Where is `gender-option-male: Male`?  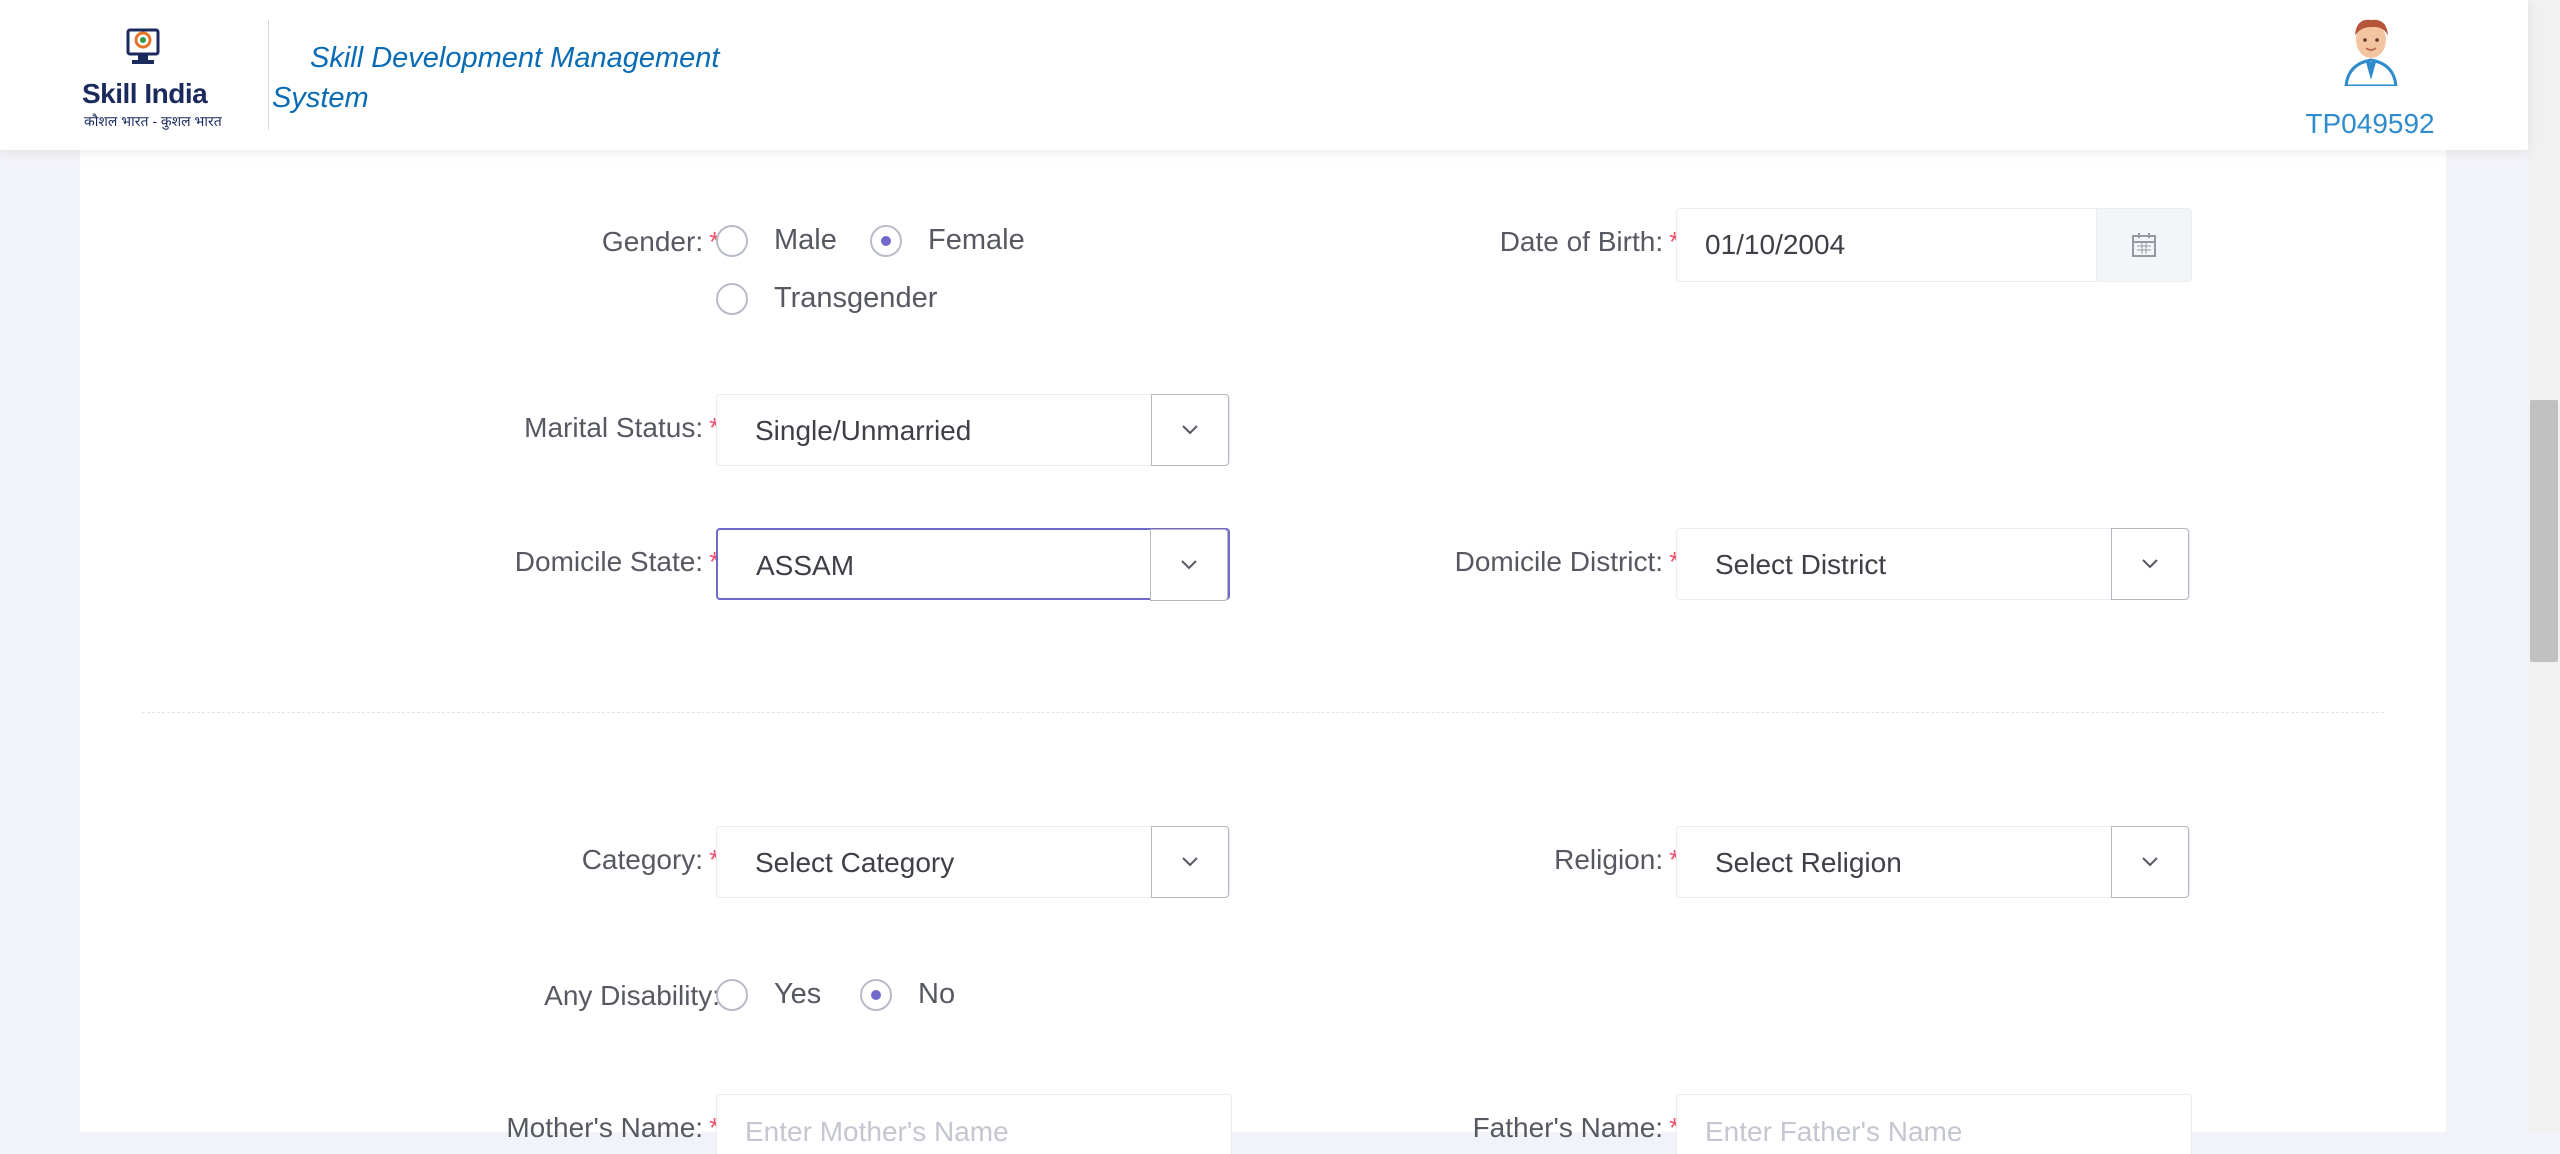 gender-option-male: Male is located at coordinates (805, 240).